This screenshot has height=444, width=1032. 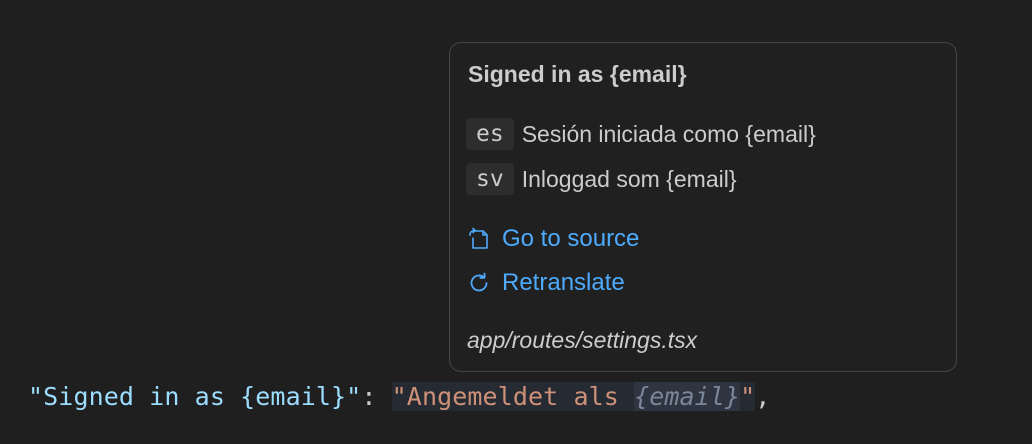 What do you see at coordinates (687, 396) in the screenshot?
I see `json-value-placeholder: {email}` at bounding box center [687, 396].